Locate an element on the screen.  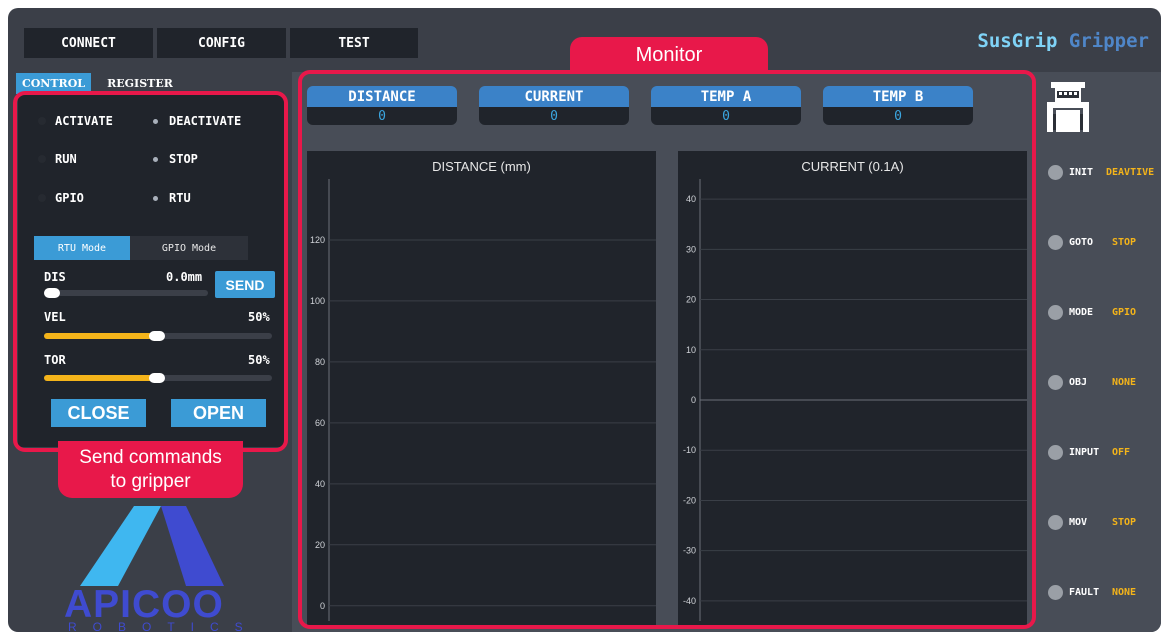
logo-subtitle: ROBOTICS is located at coordinates (163, 626).